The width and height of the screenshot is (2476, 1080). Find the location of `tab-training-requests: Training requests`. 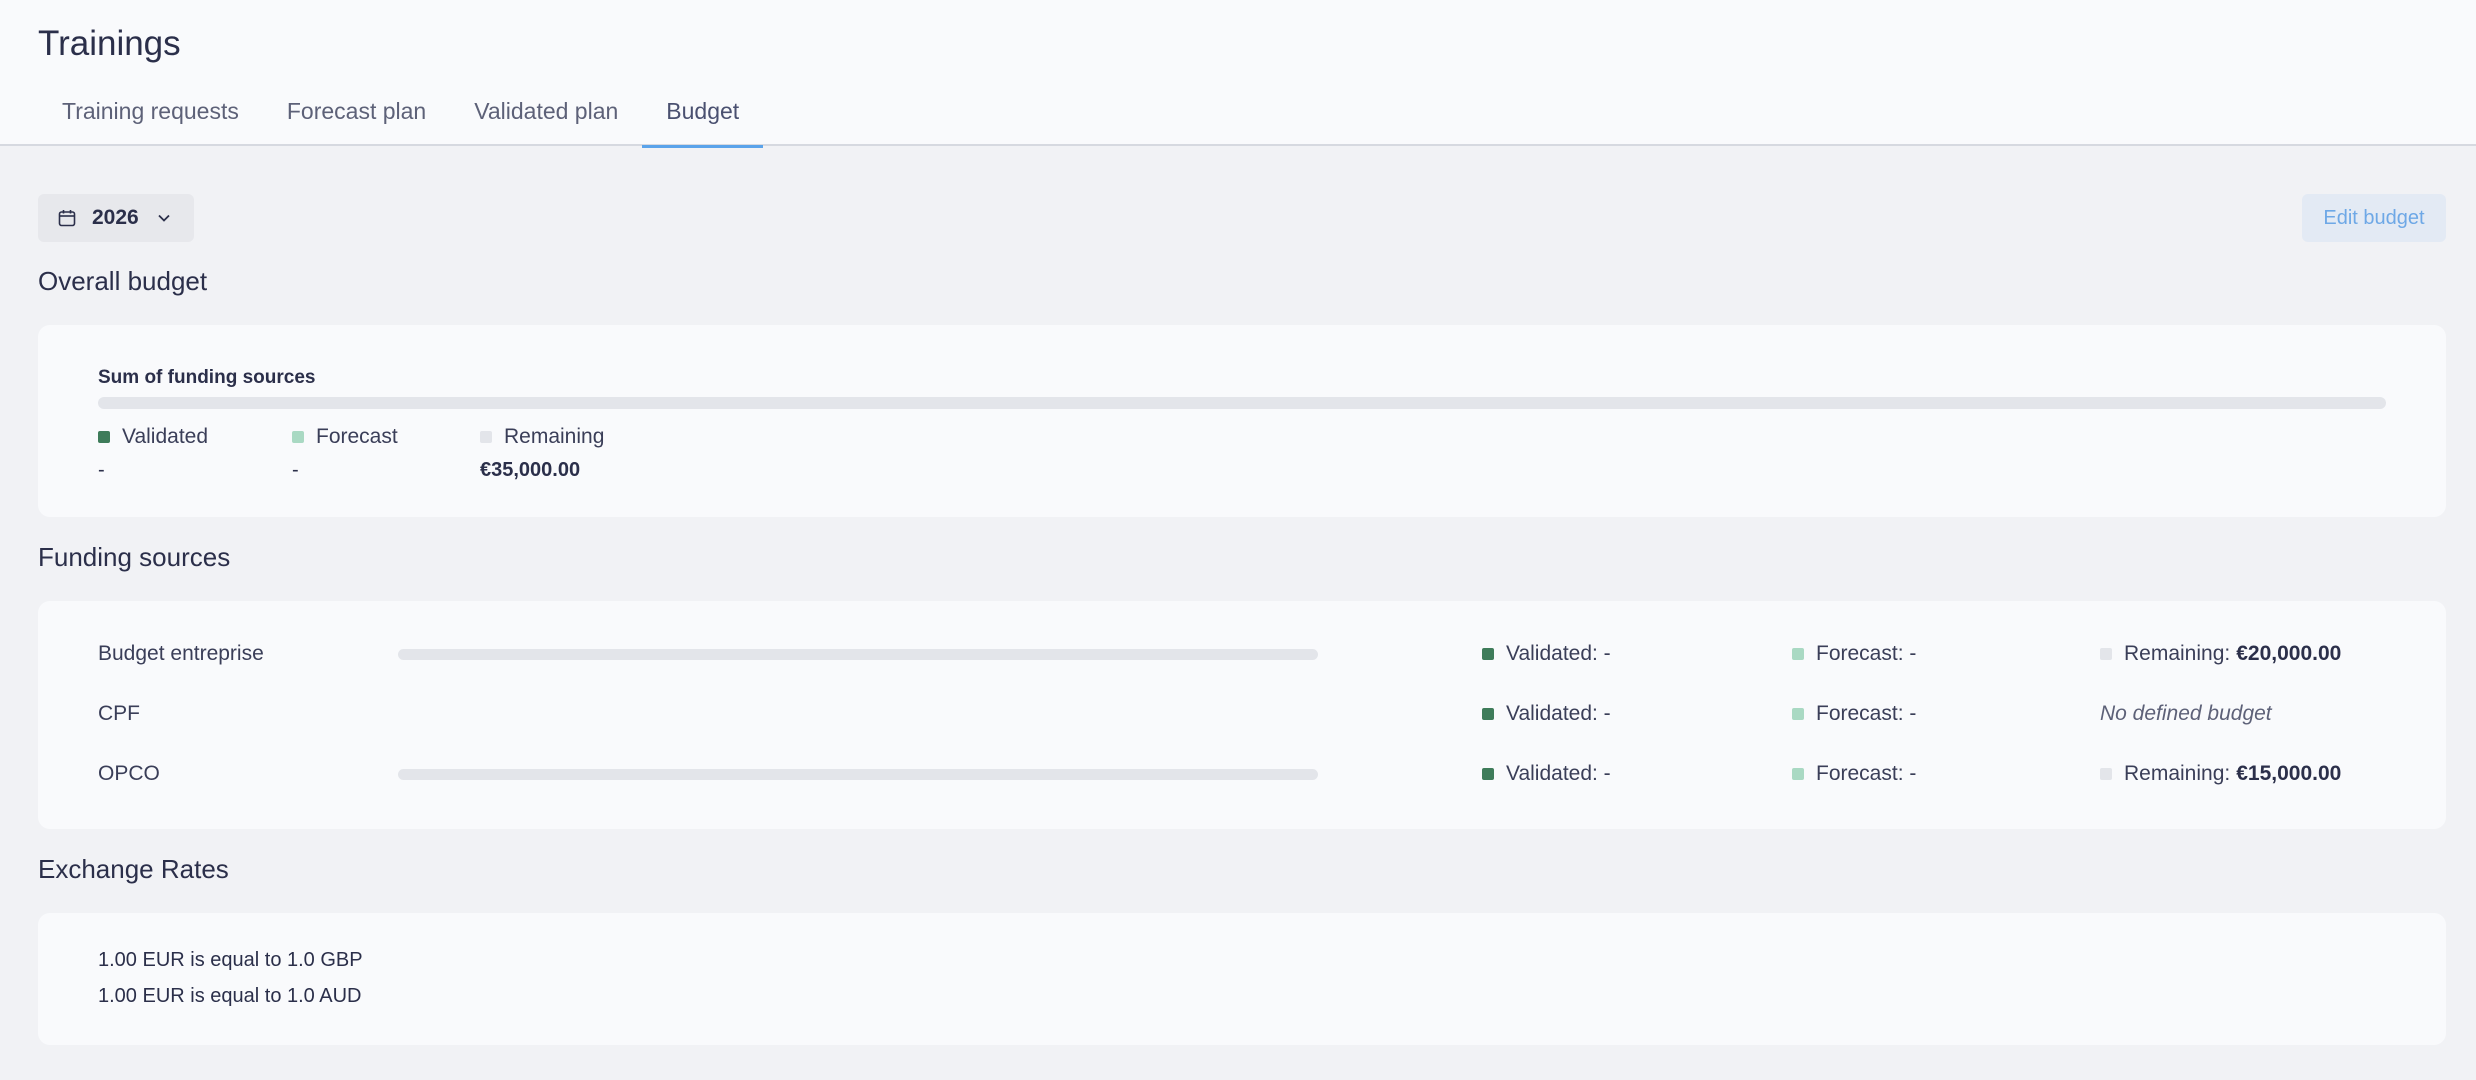

tab-training-requests: Training requests is located at coordinates (150, 109).